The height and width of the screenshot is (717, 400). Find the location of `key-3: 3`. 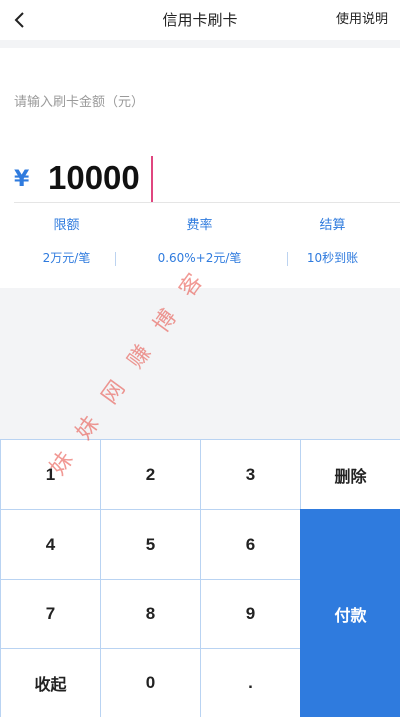

key-3: 3 is located at coordinates (250, 474).